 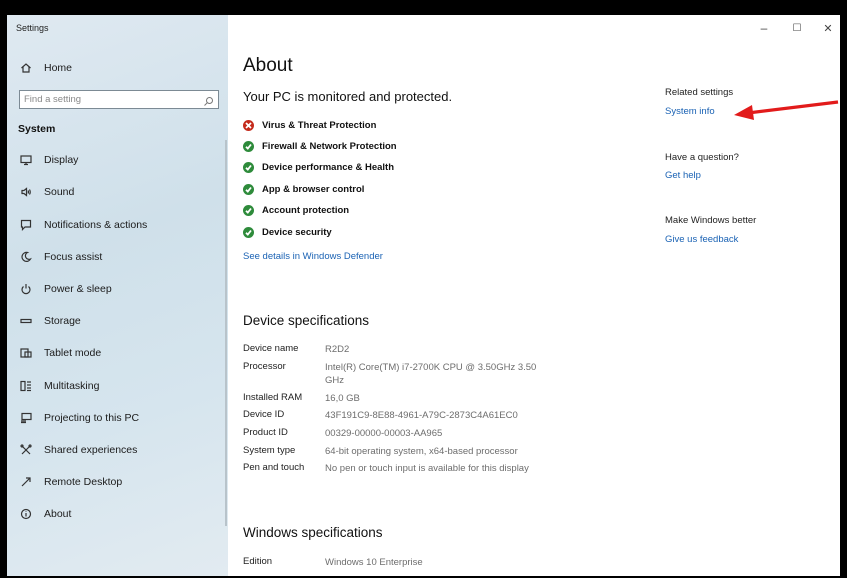 I want to click on device-specs-heading: Device specifications, so click(x=306, y=320).